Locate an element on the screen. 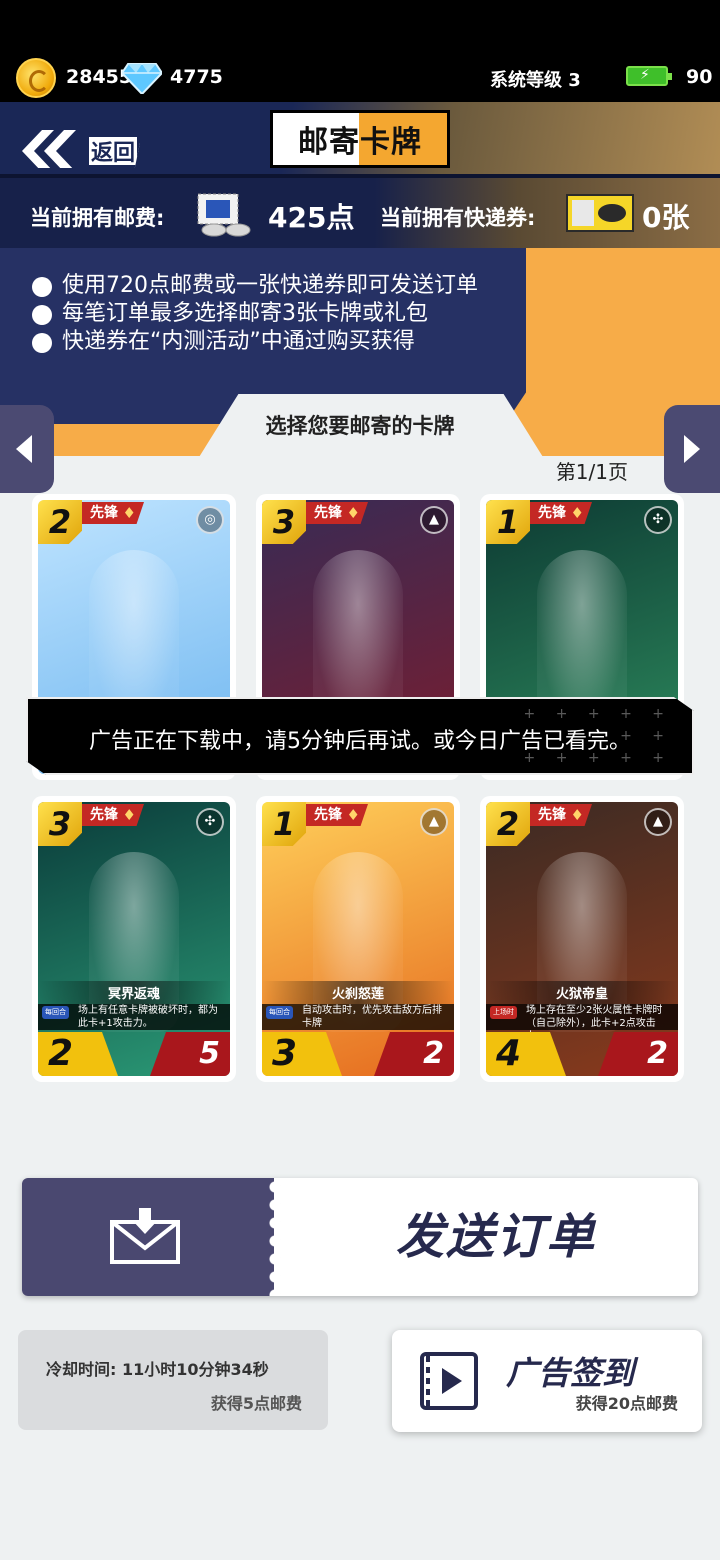 The width and height of the screenshot is (720, 1560). element-ice-icon: ◎ is located at coordinates (210, 520).